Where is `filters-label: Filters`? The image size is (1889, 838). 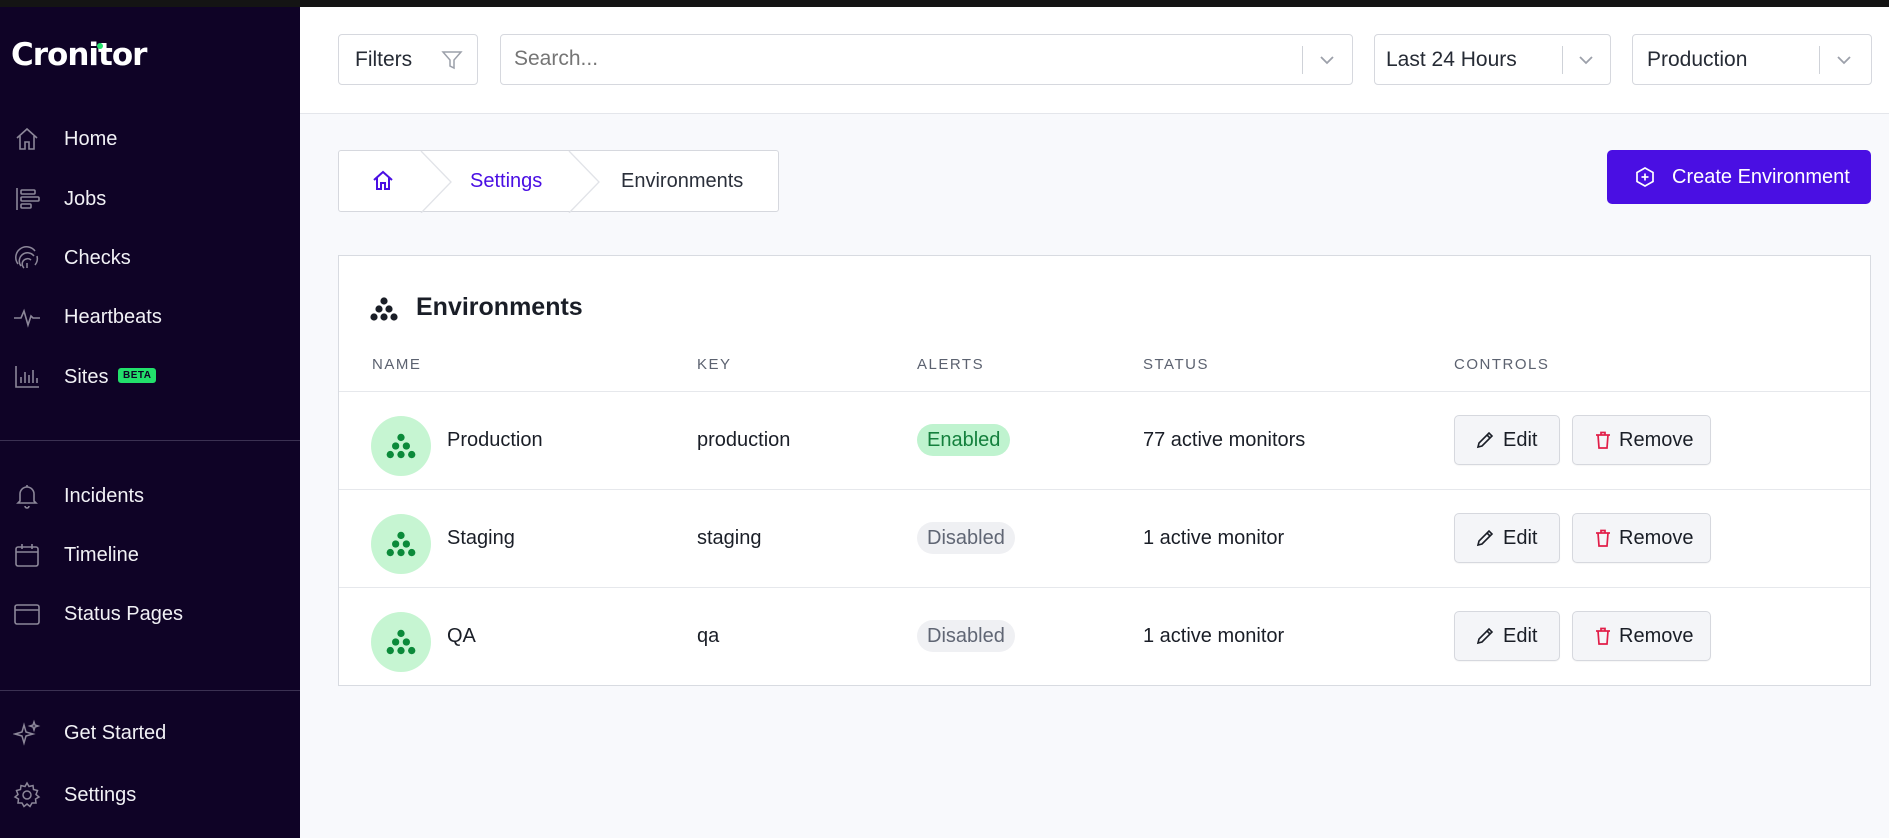
filters-label: Filters is located at coordinates (384, 59).